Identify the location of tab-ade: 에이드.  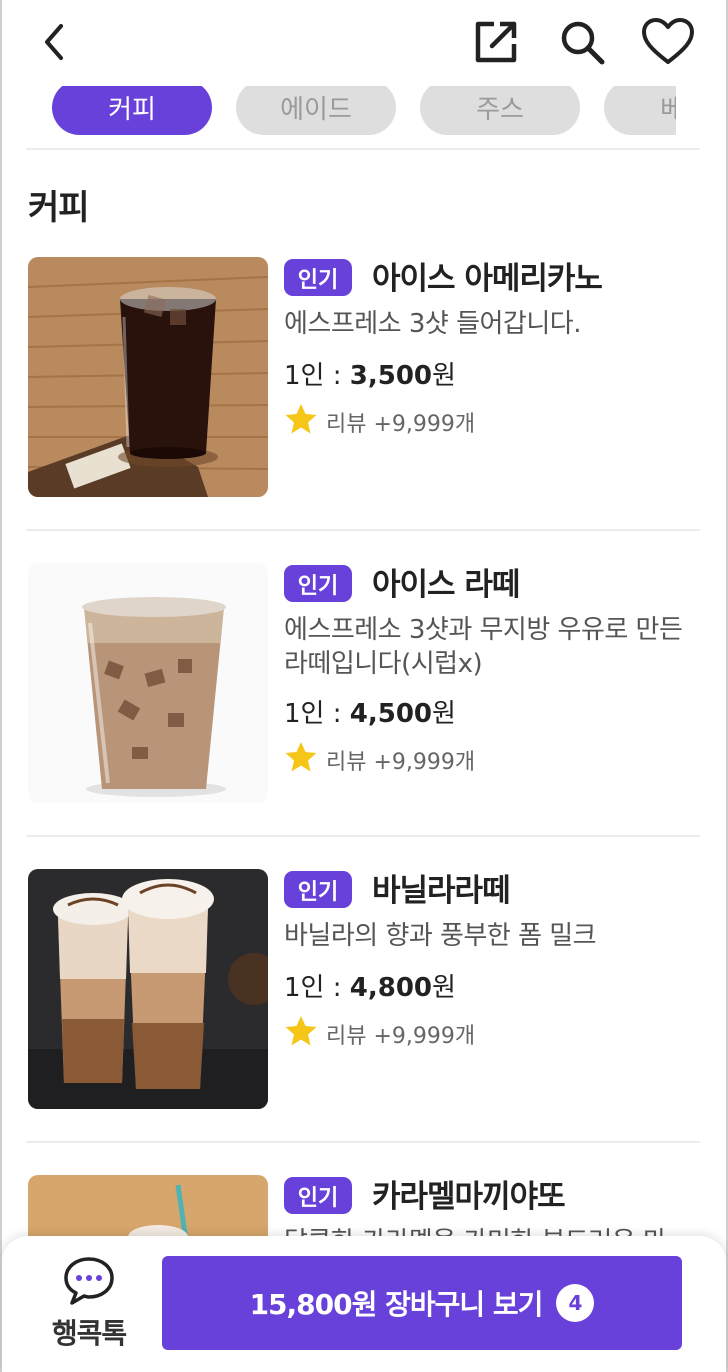
(316, 107).